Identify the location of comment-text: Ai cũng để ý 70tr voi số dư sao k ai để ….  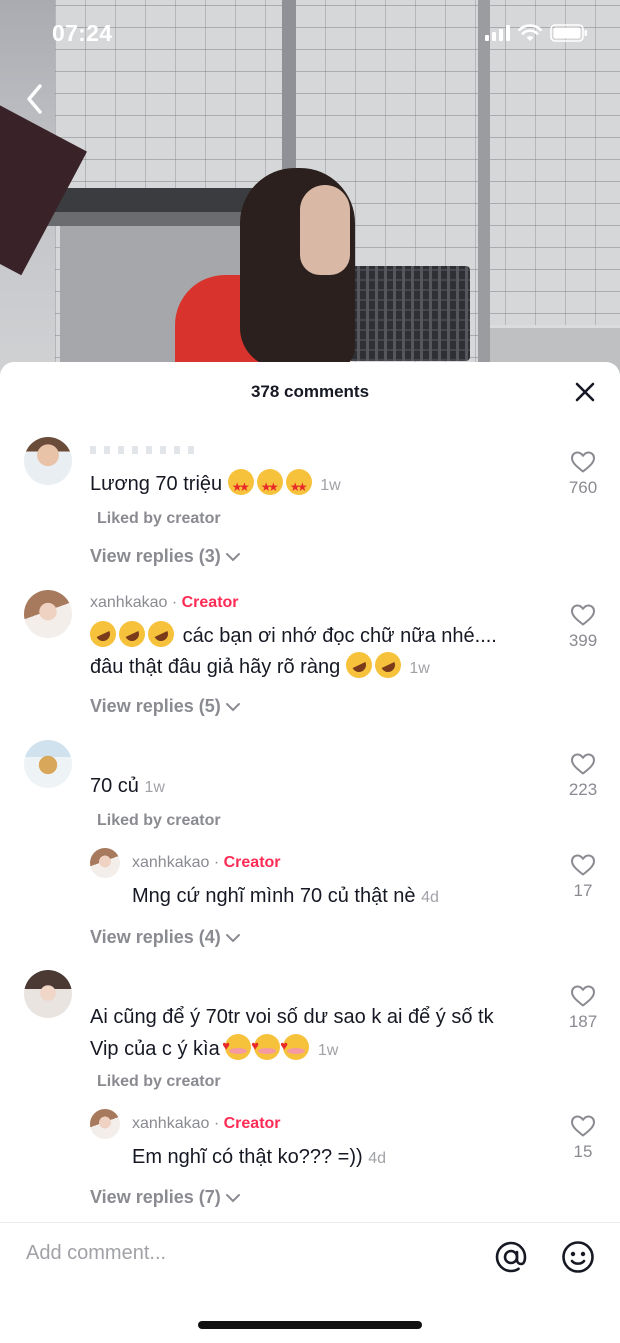
(292, 1017).